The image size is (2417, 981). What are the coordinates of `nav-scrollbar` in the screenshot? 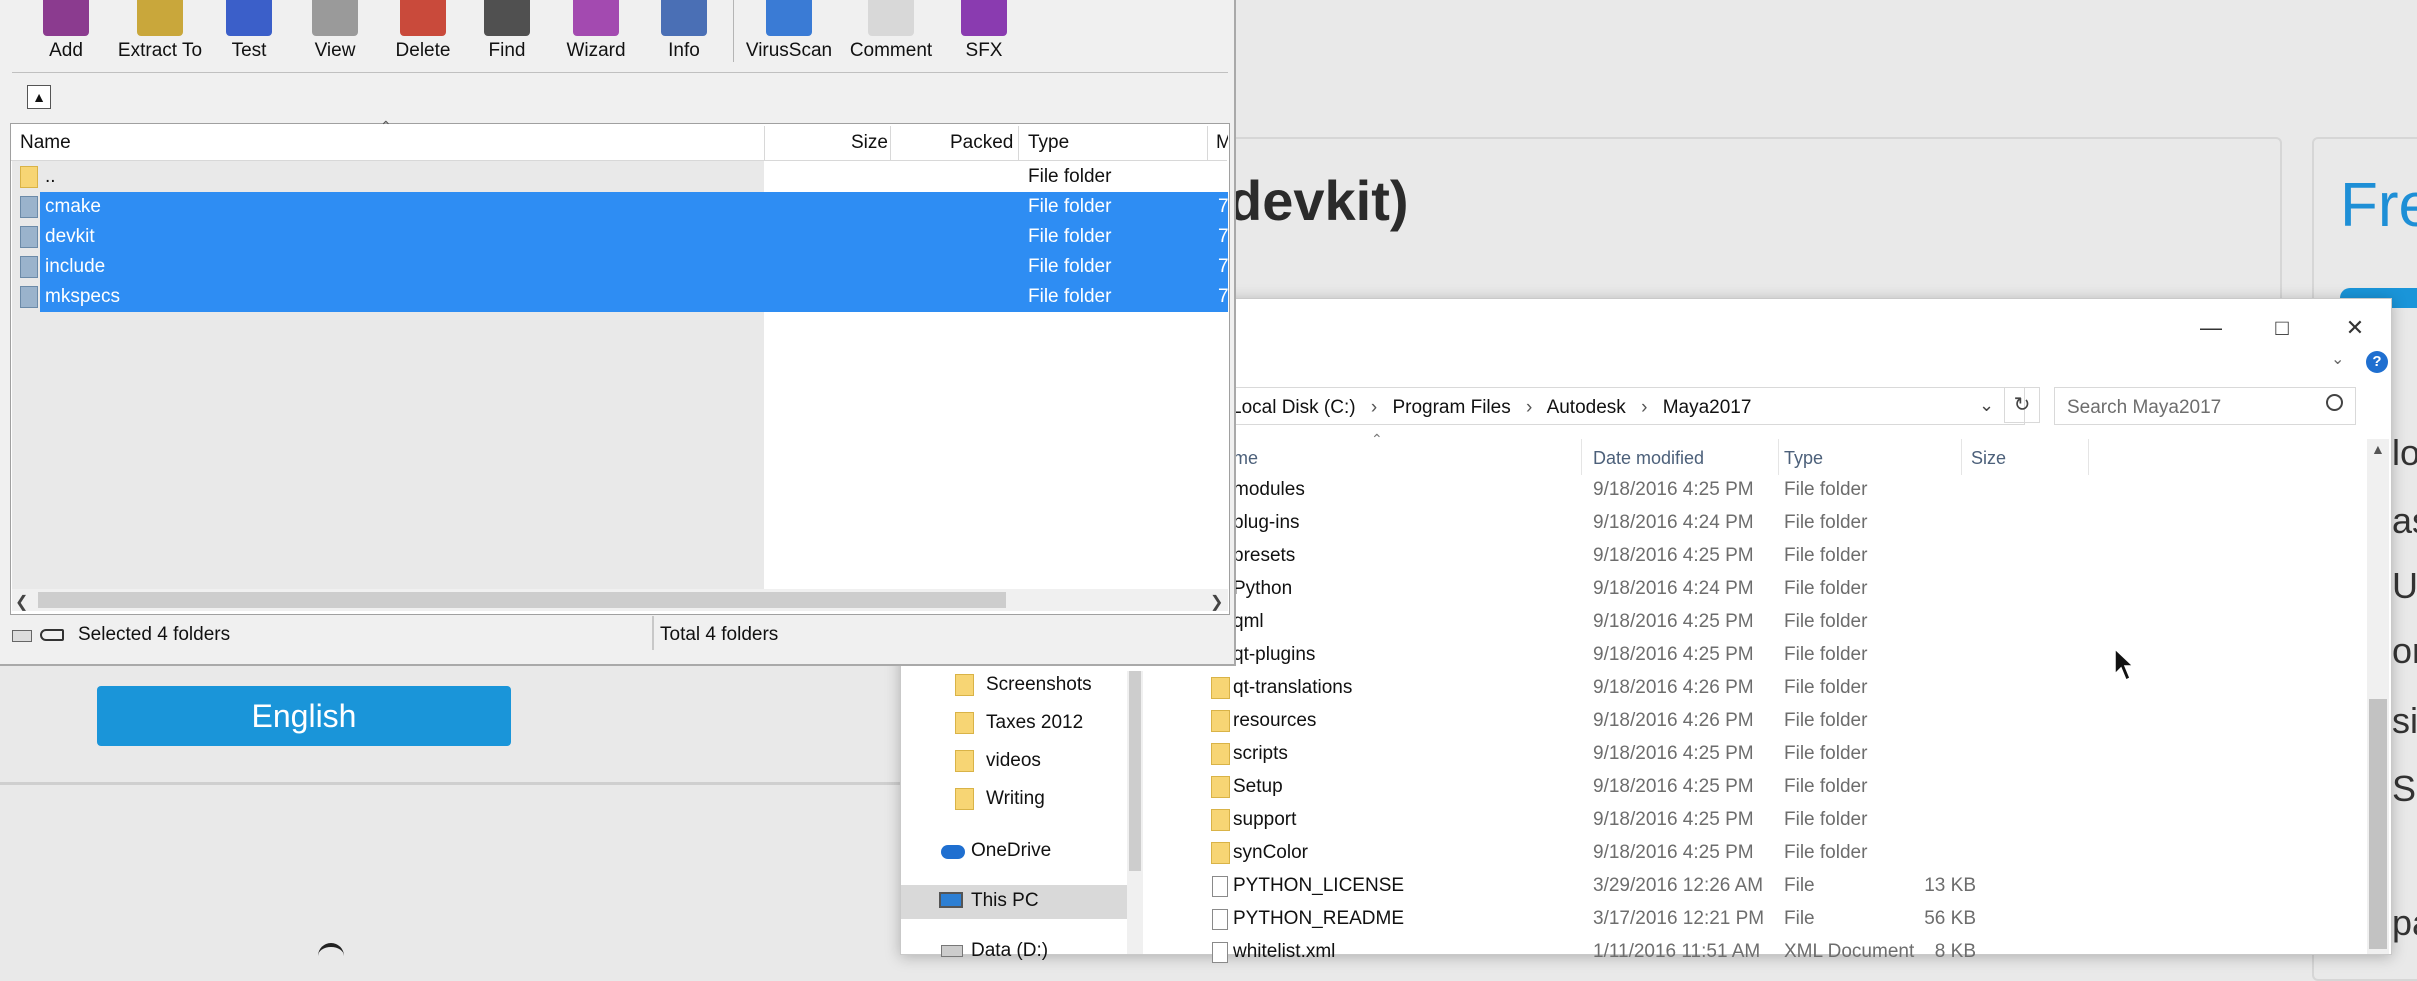 It's located at (1135, 812).